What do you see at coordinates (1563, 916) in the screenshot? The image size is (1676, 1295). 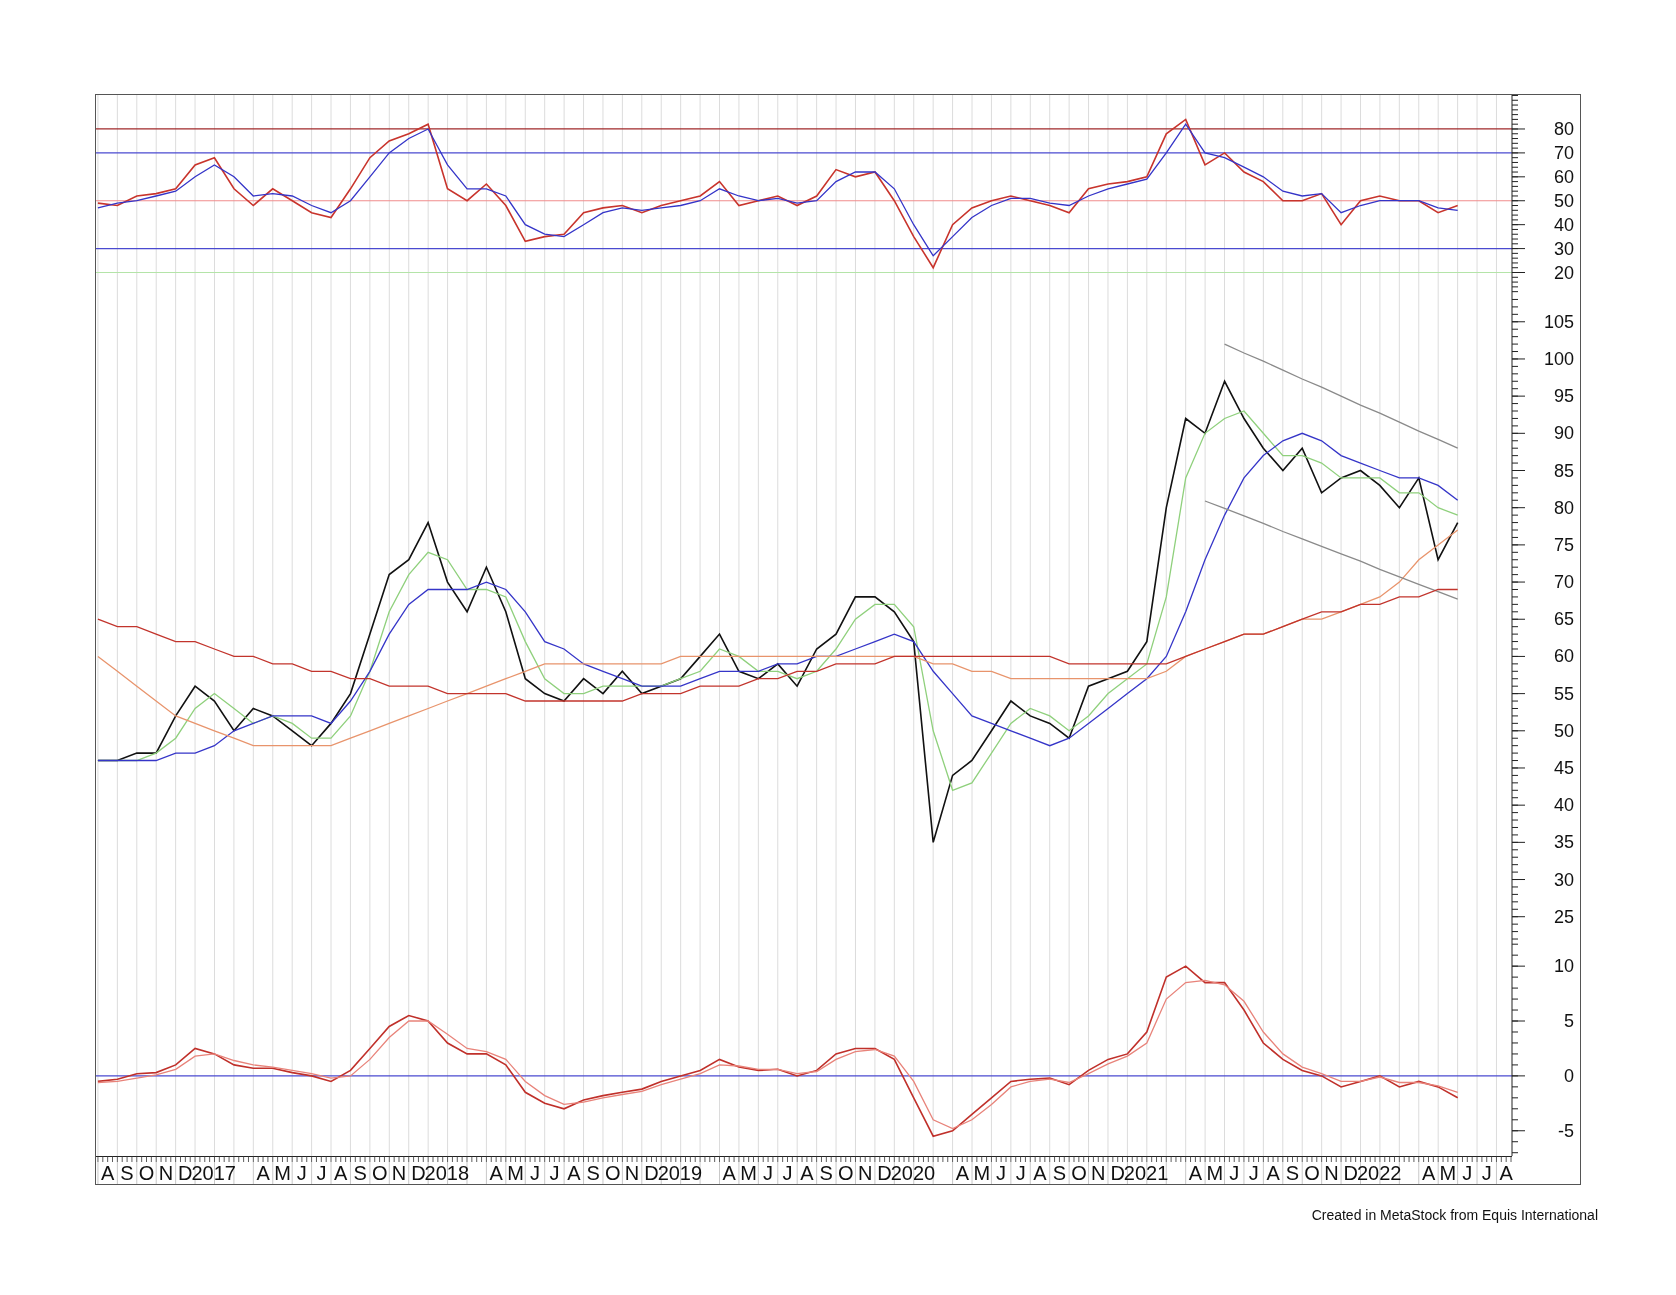 I see `tick-label: 25` at bounding box center [1563, 916].